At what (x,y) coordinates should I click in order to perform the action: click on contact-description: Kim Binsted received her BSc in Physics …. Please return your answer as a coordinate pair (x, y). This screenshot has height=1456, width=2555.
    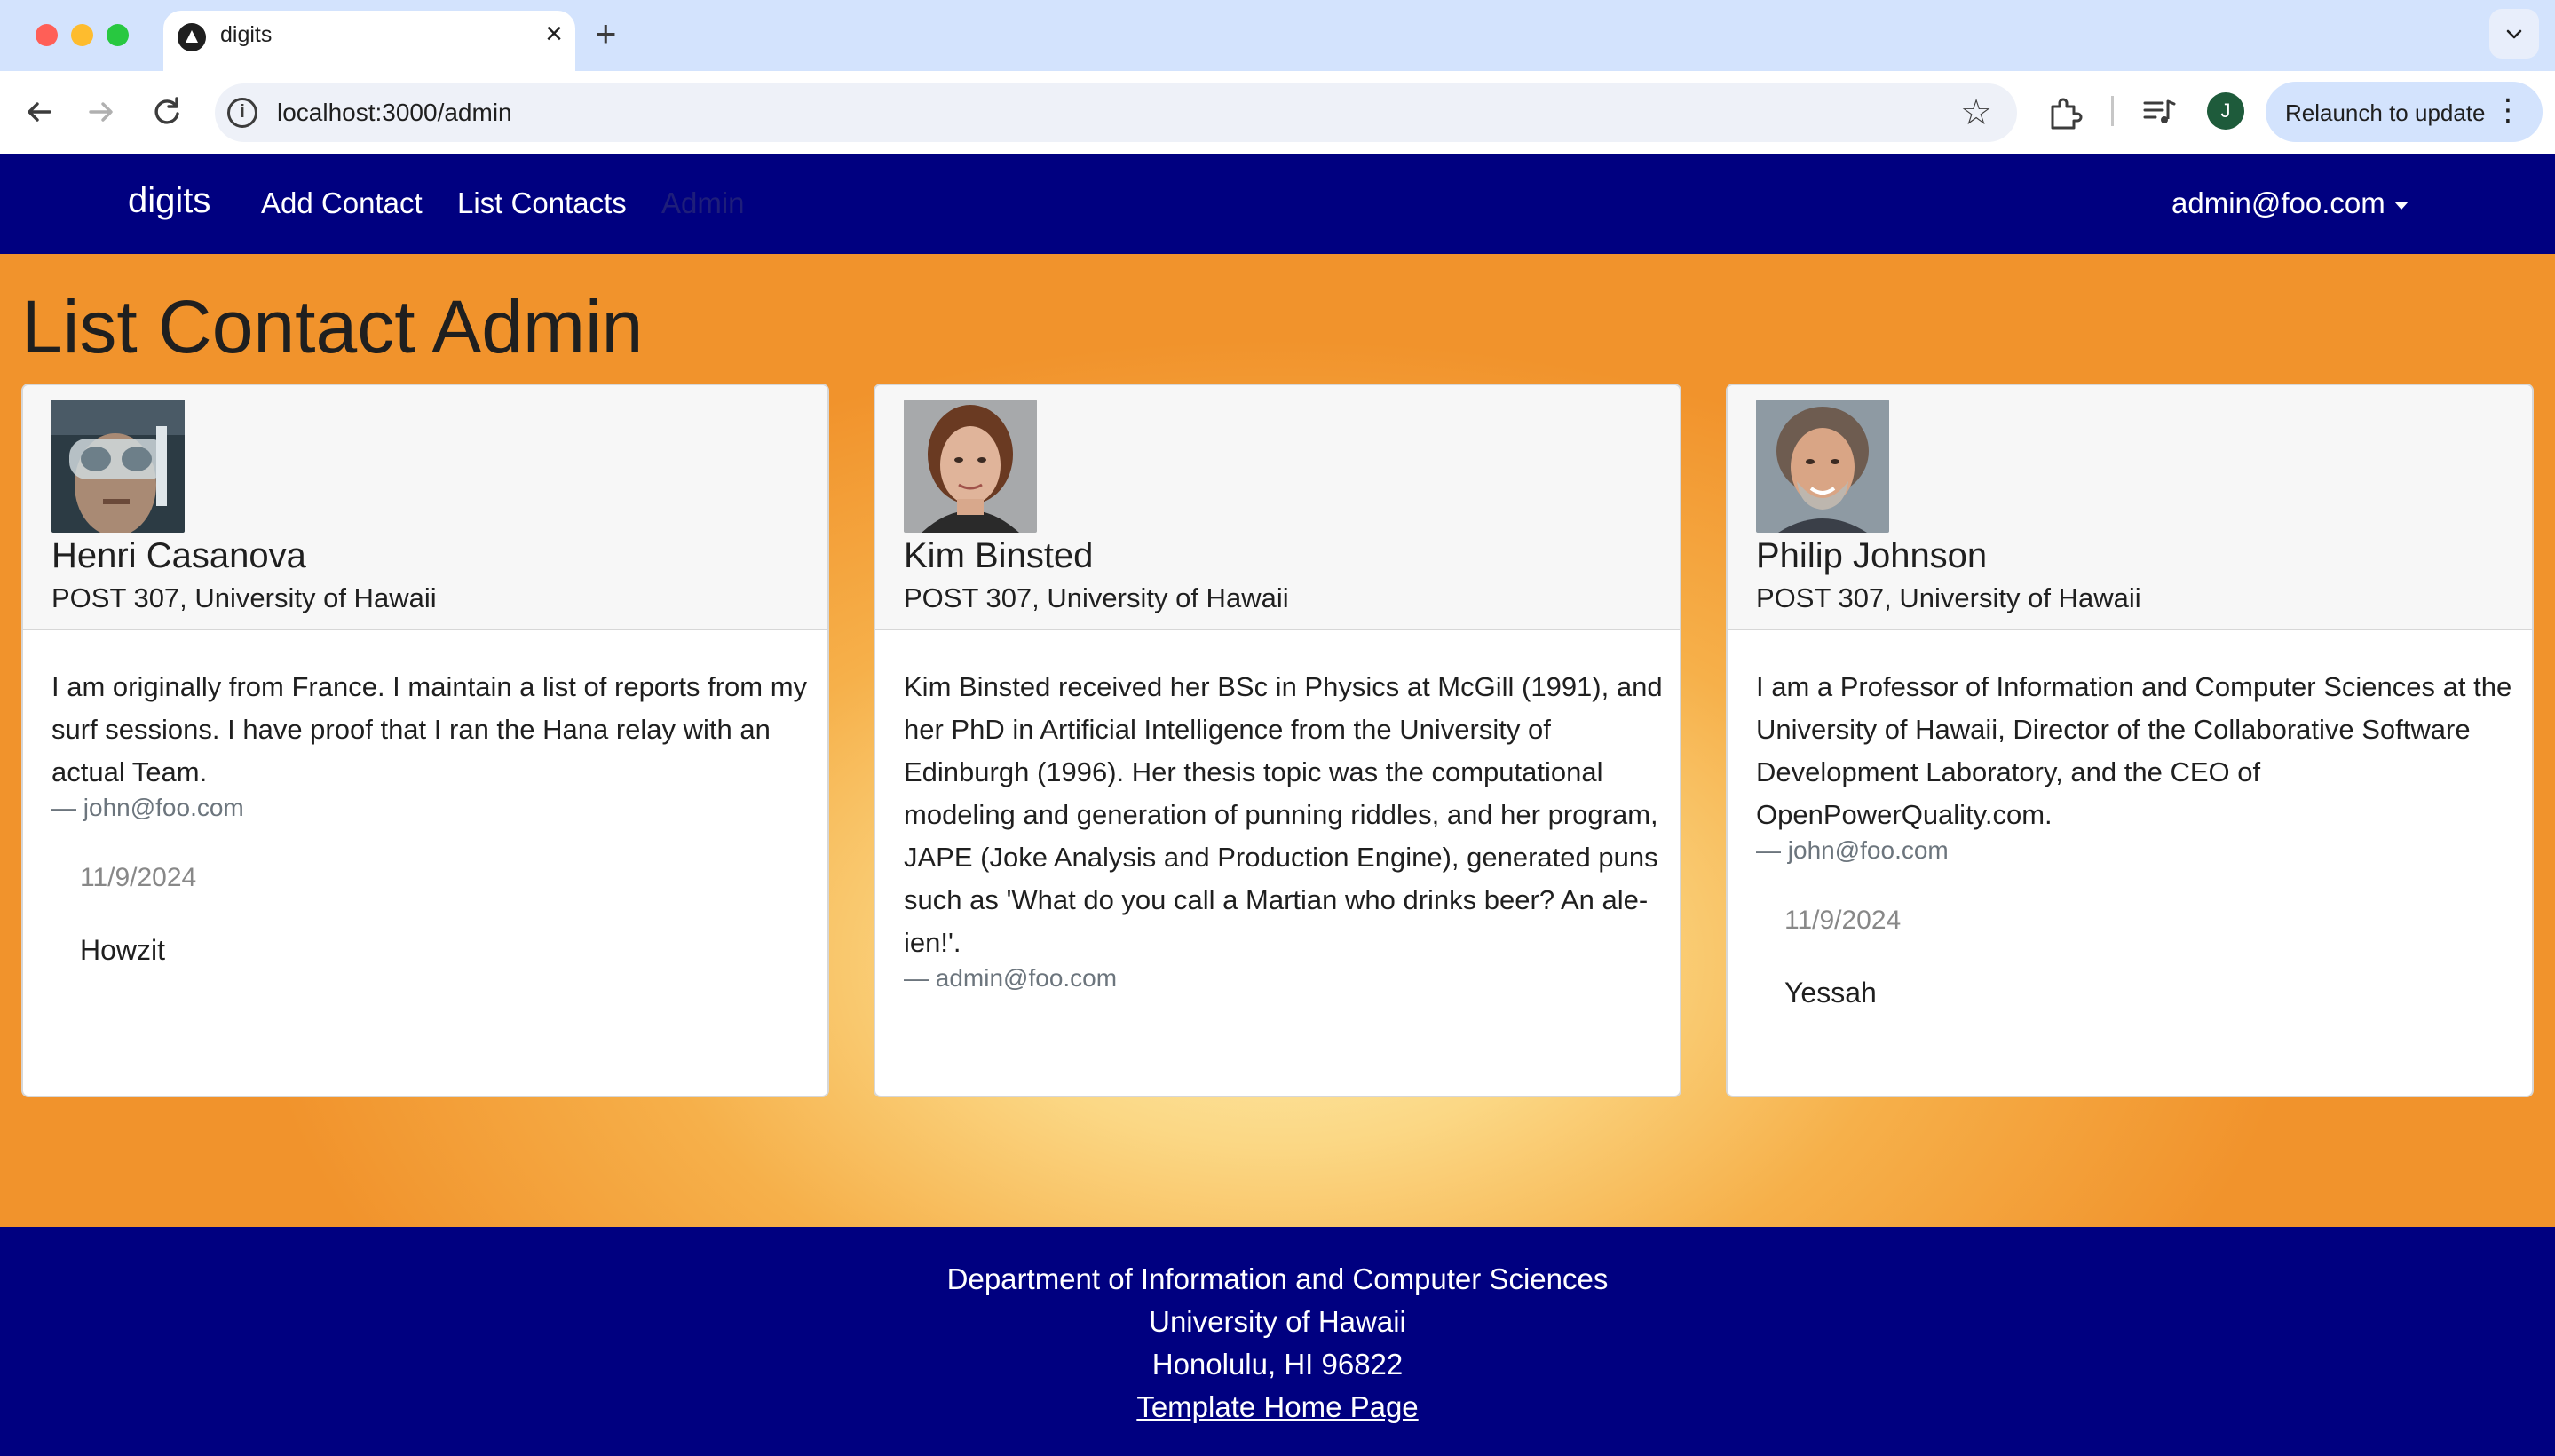
    Looking at the image, I should click on (1283, 814).